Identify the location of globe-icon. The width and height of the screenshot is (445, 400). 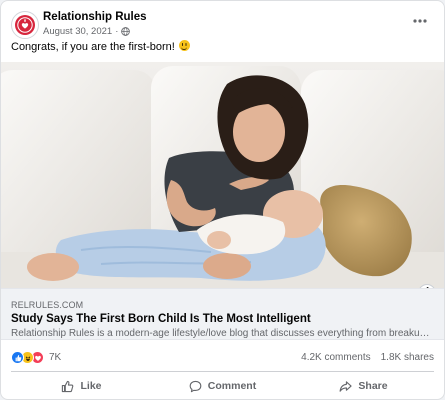
(126, 31).